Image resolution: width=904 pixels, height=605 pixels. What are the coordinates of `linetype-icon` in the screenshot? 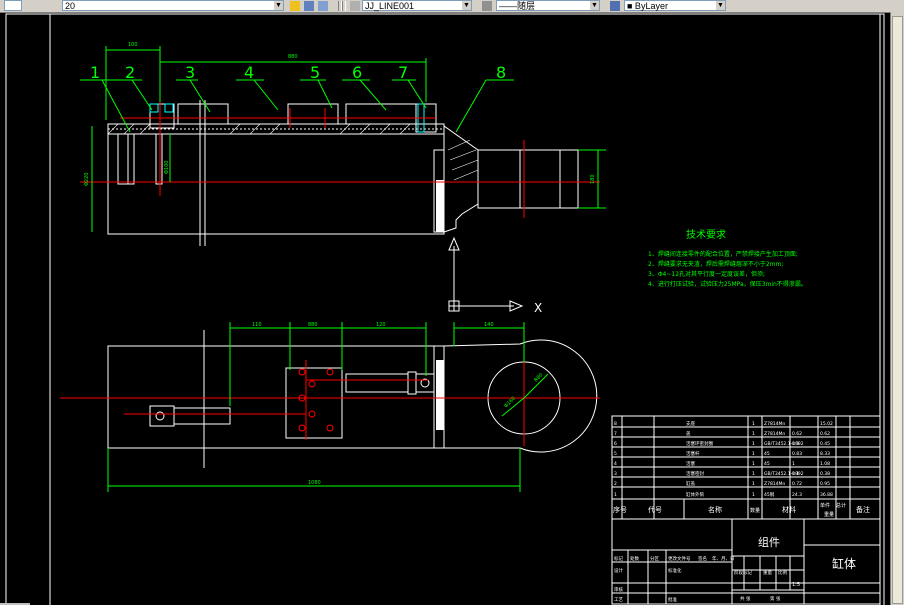 It's located at (355, 6).